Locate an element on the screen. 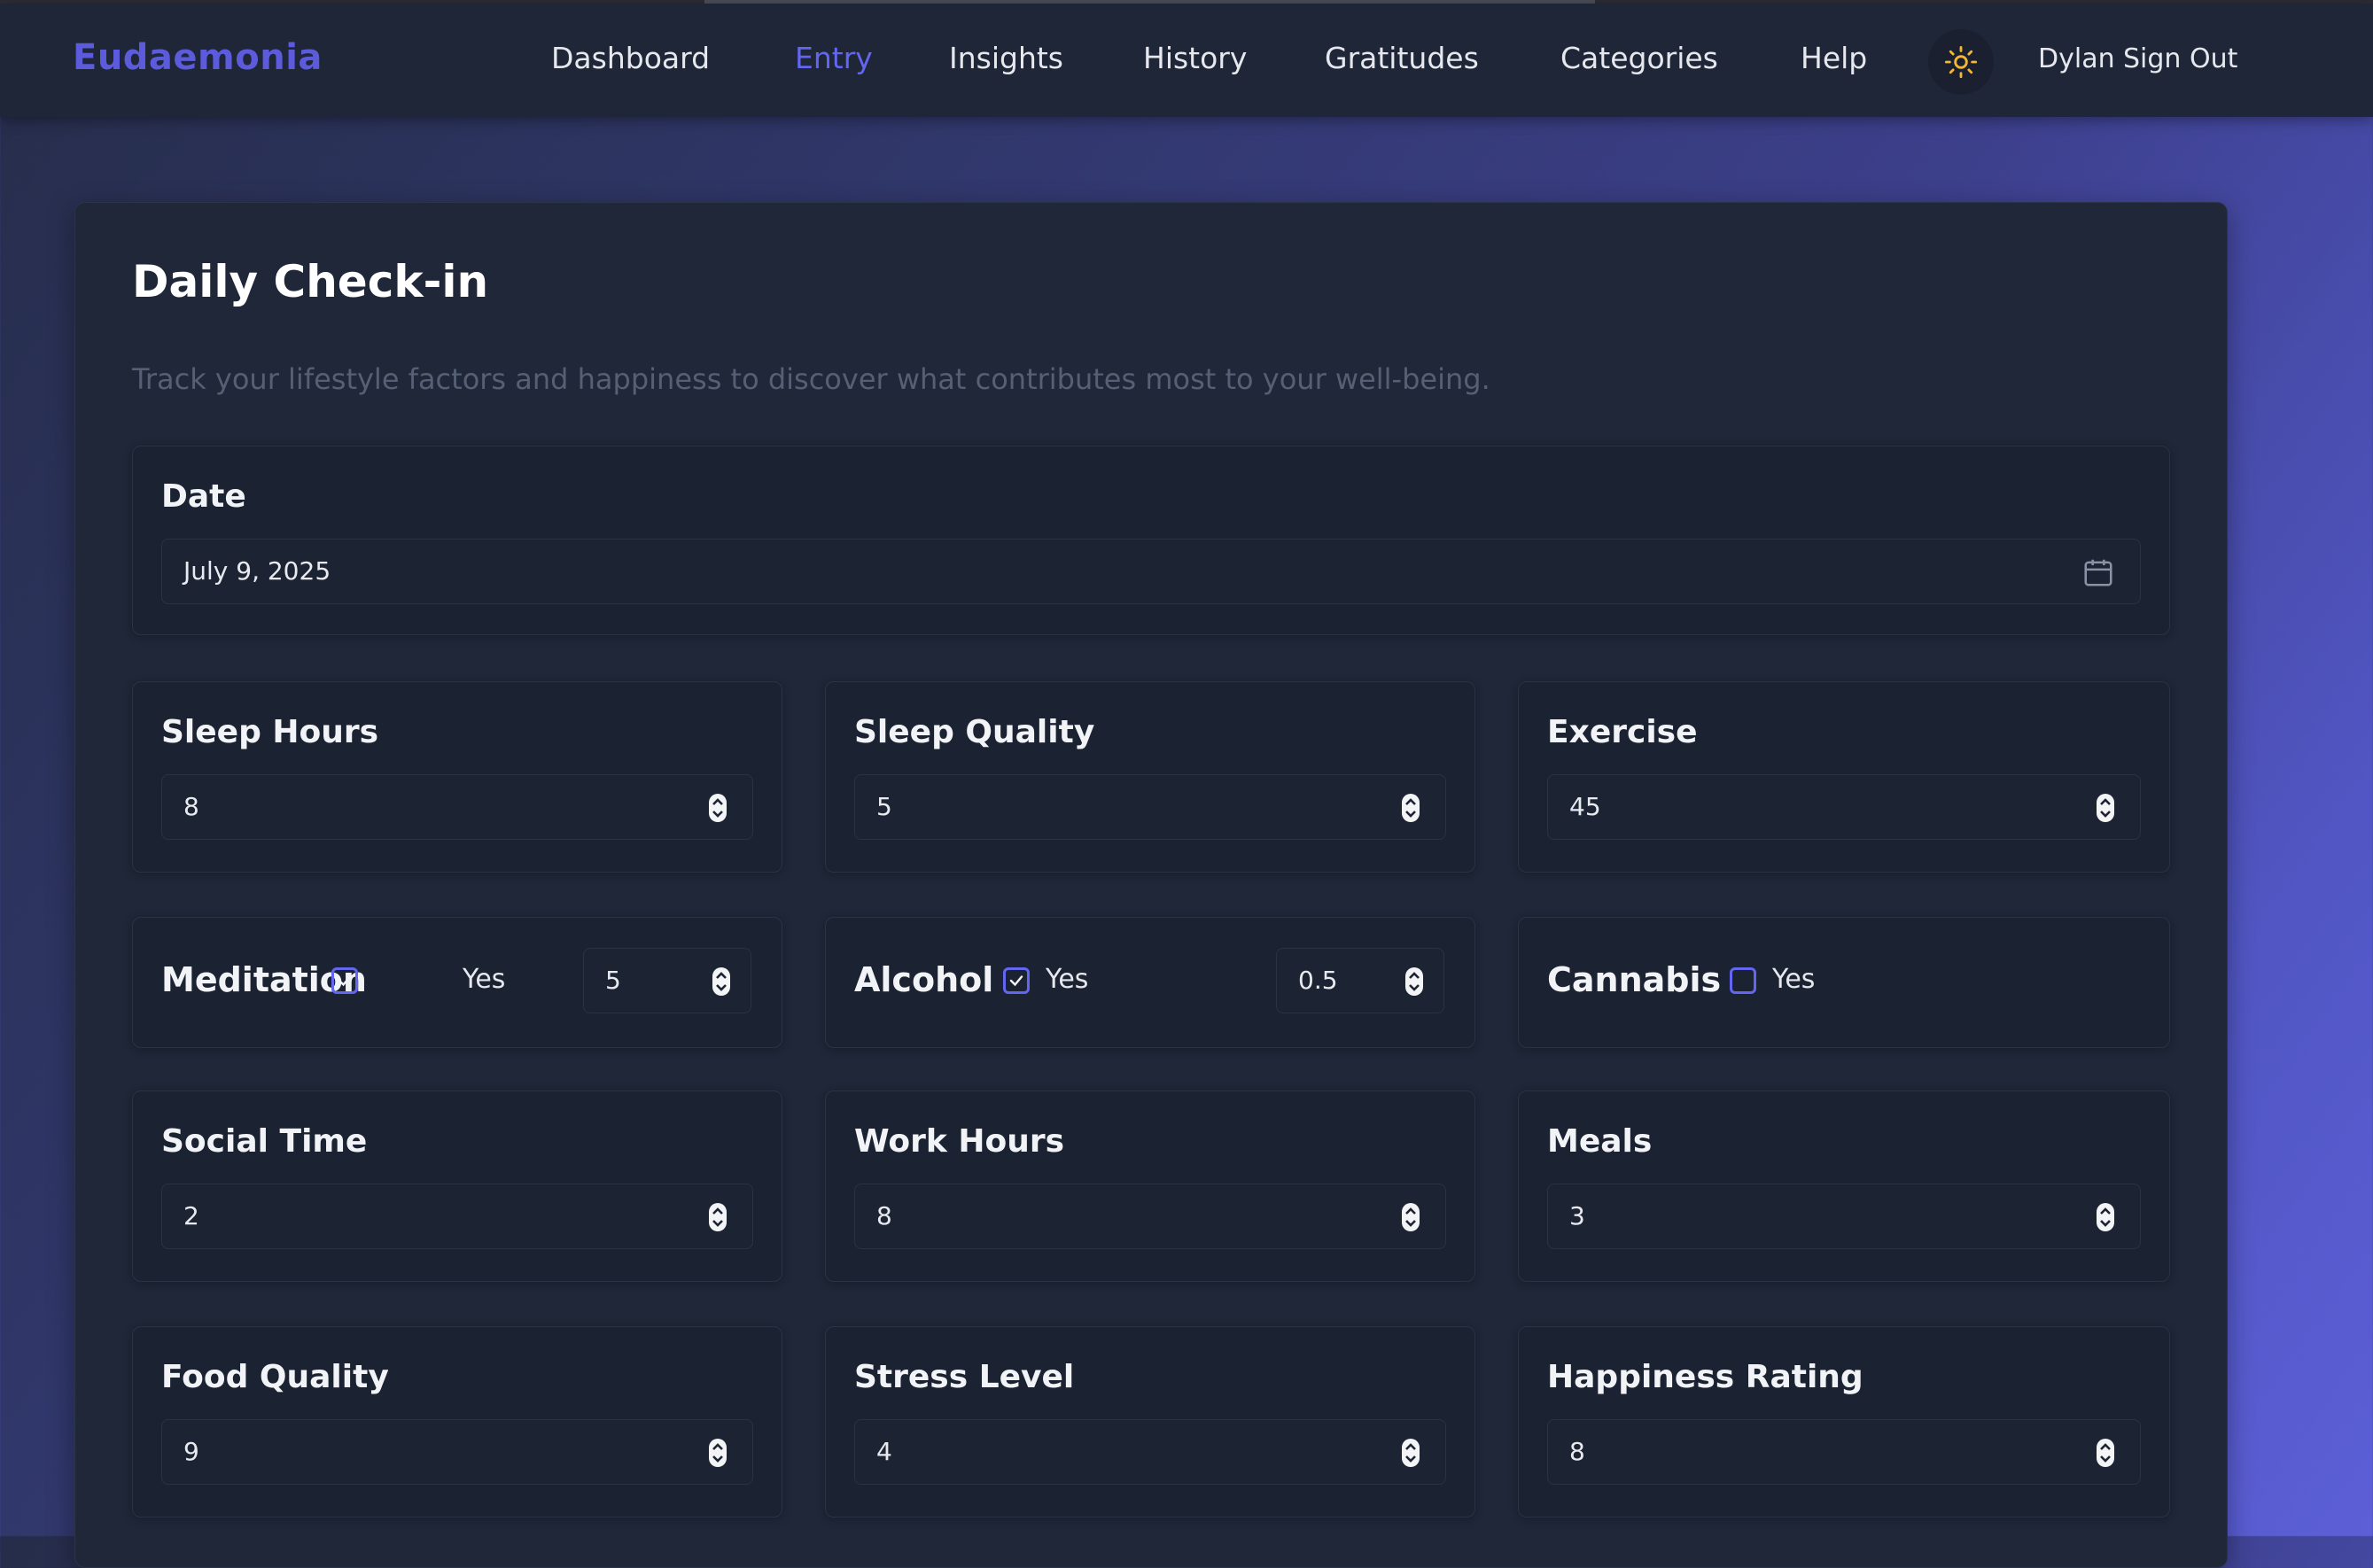  brand-logo: Eudaemonia is located at coordinates (198, 57).